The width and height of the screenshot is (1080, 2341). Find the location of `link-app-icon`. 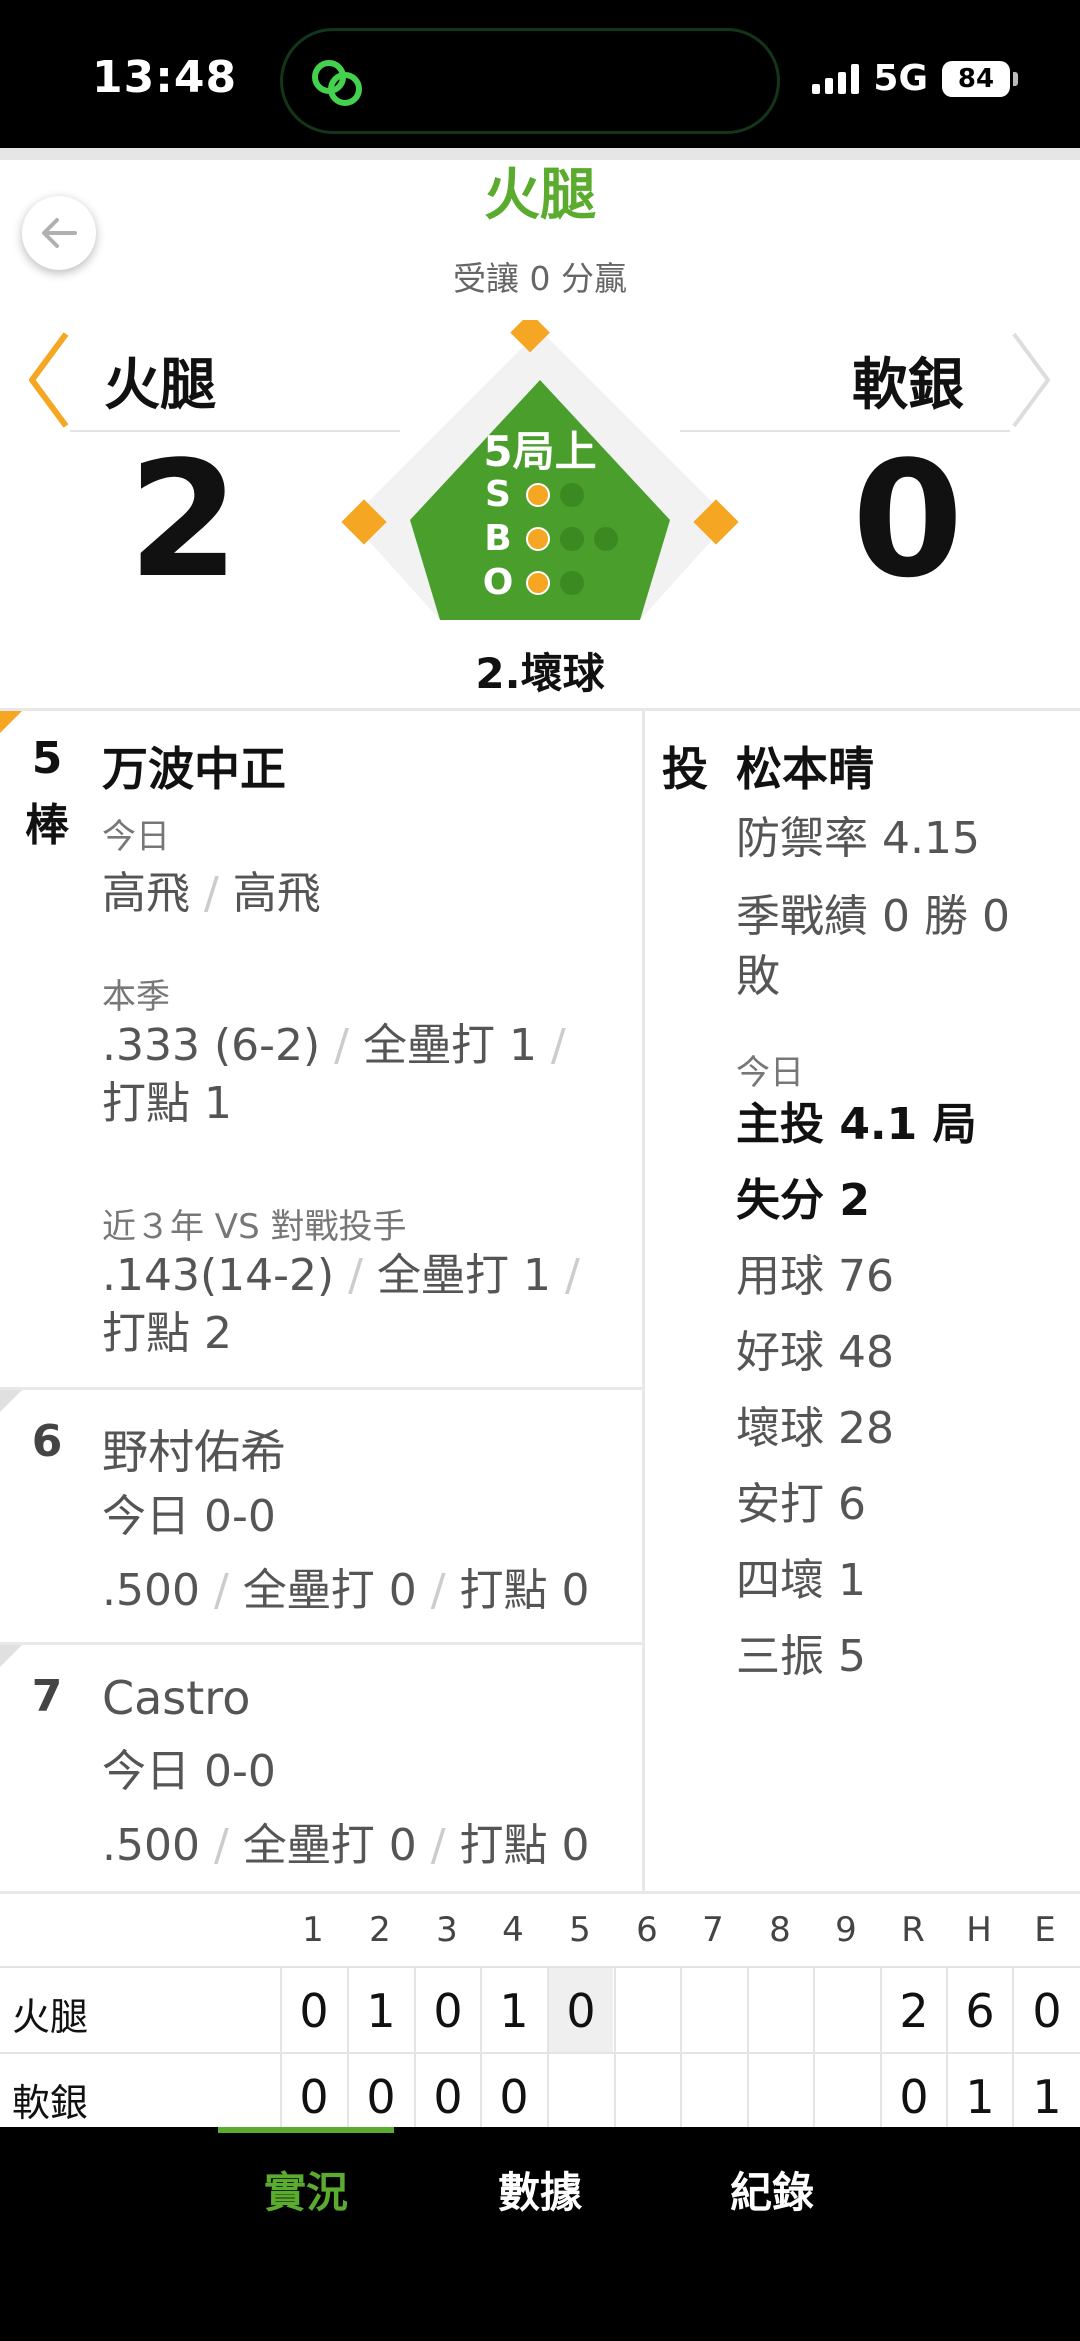

link-app-icon is located at coordinates (337, 83).